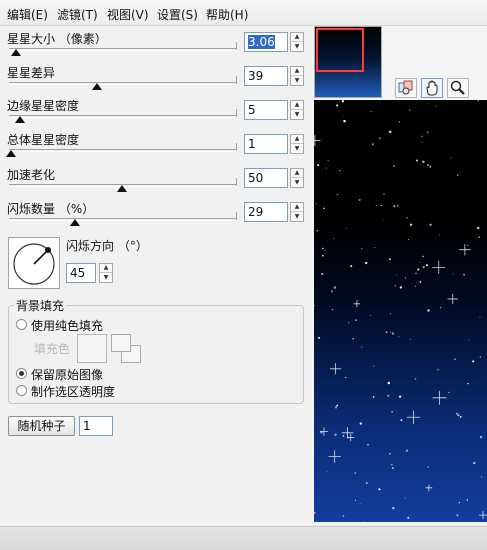 Image resolution: width=487 pixels, height=550 pixels. Describe the element at coordinates (123, 150) in the screenshot. I see `overall-density-slider` at that location.